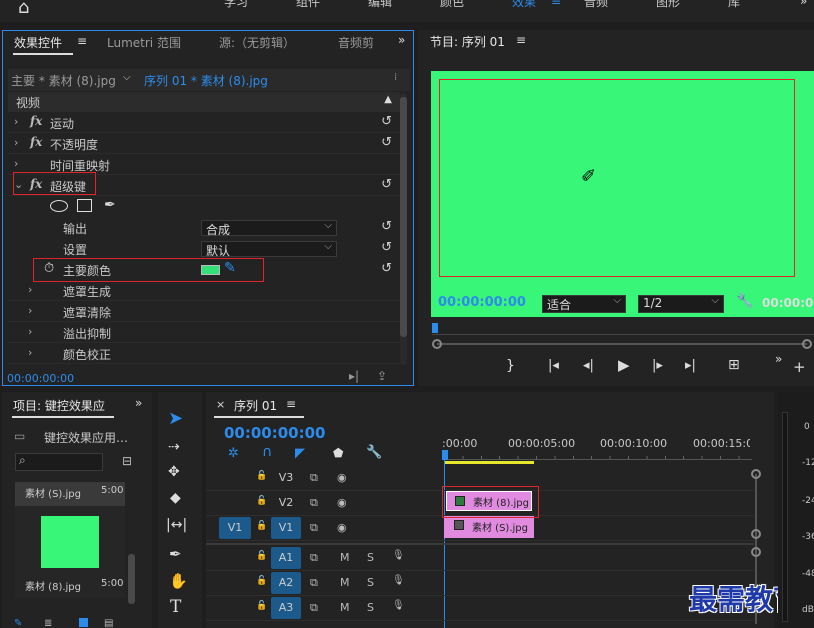 This screenshot has height=628, width=814. I want to click on track-name-label: A2, so click(286, 583).